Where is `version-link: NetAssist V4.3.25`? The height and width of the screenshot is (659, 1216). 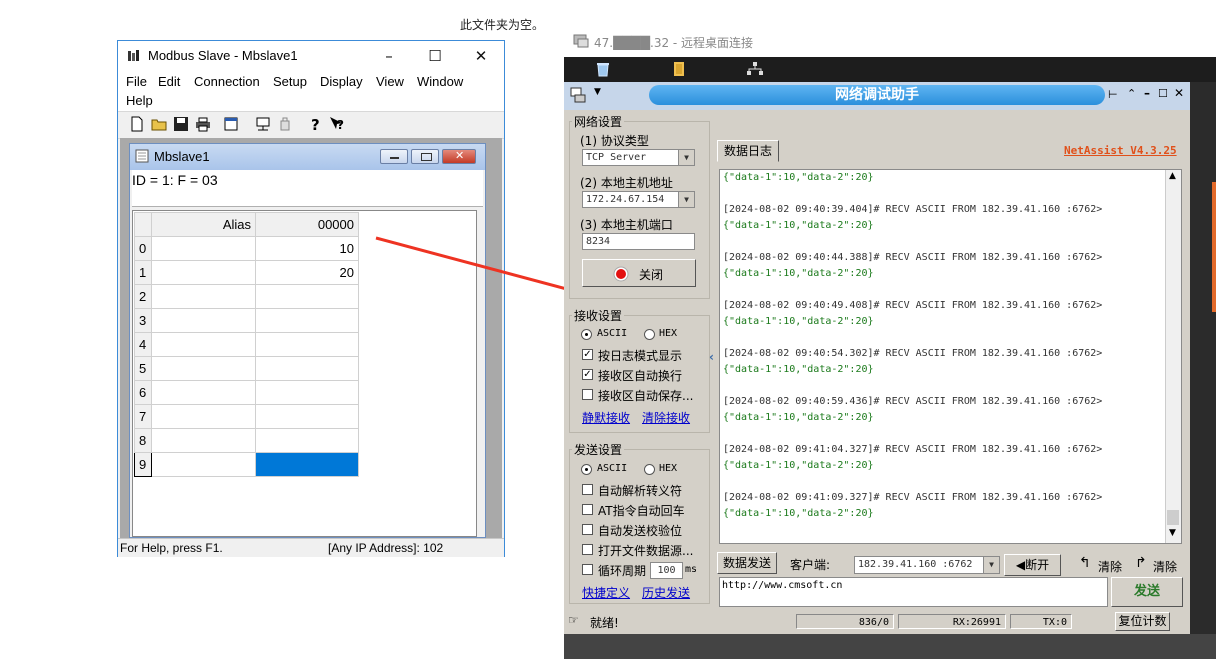 version-link: NetAssist V4.3.25 is located at coordinates (1120, 150).